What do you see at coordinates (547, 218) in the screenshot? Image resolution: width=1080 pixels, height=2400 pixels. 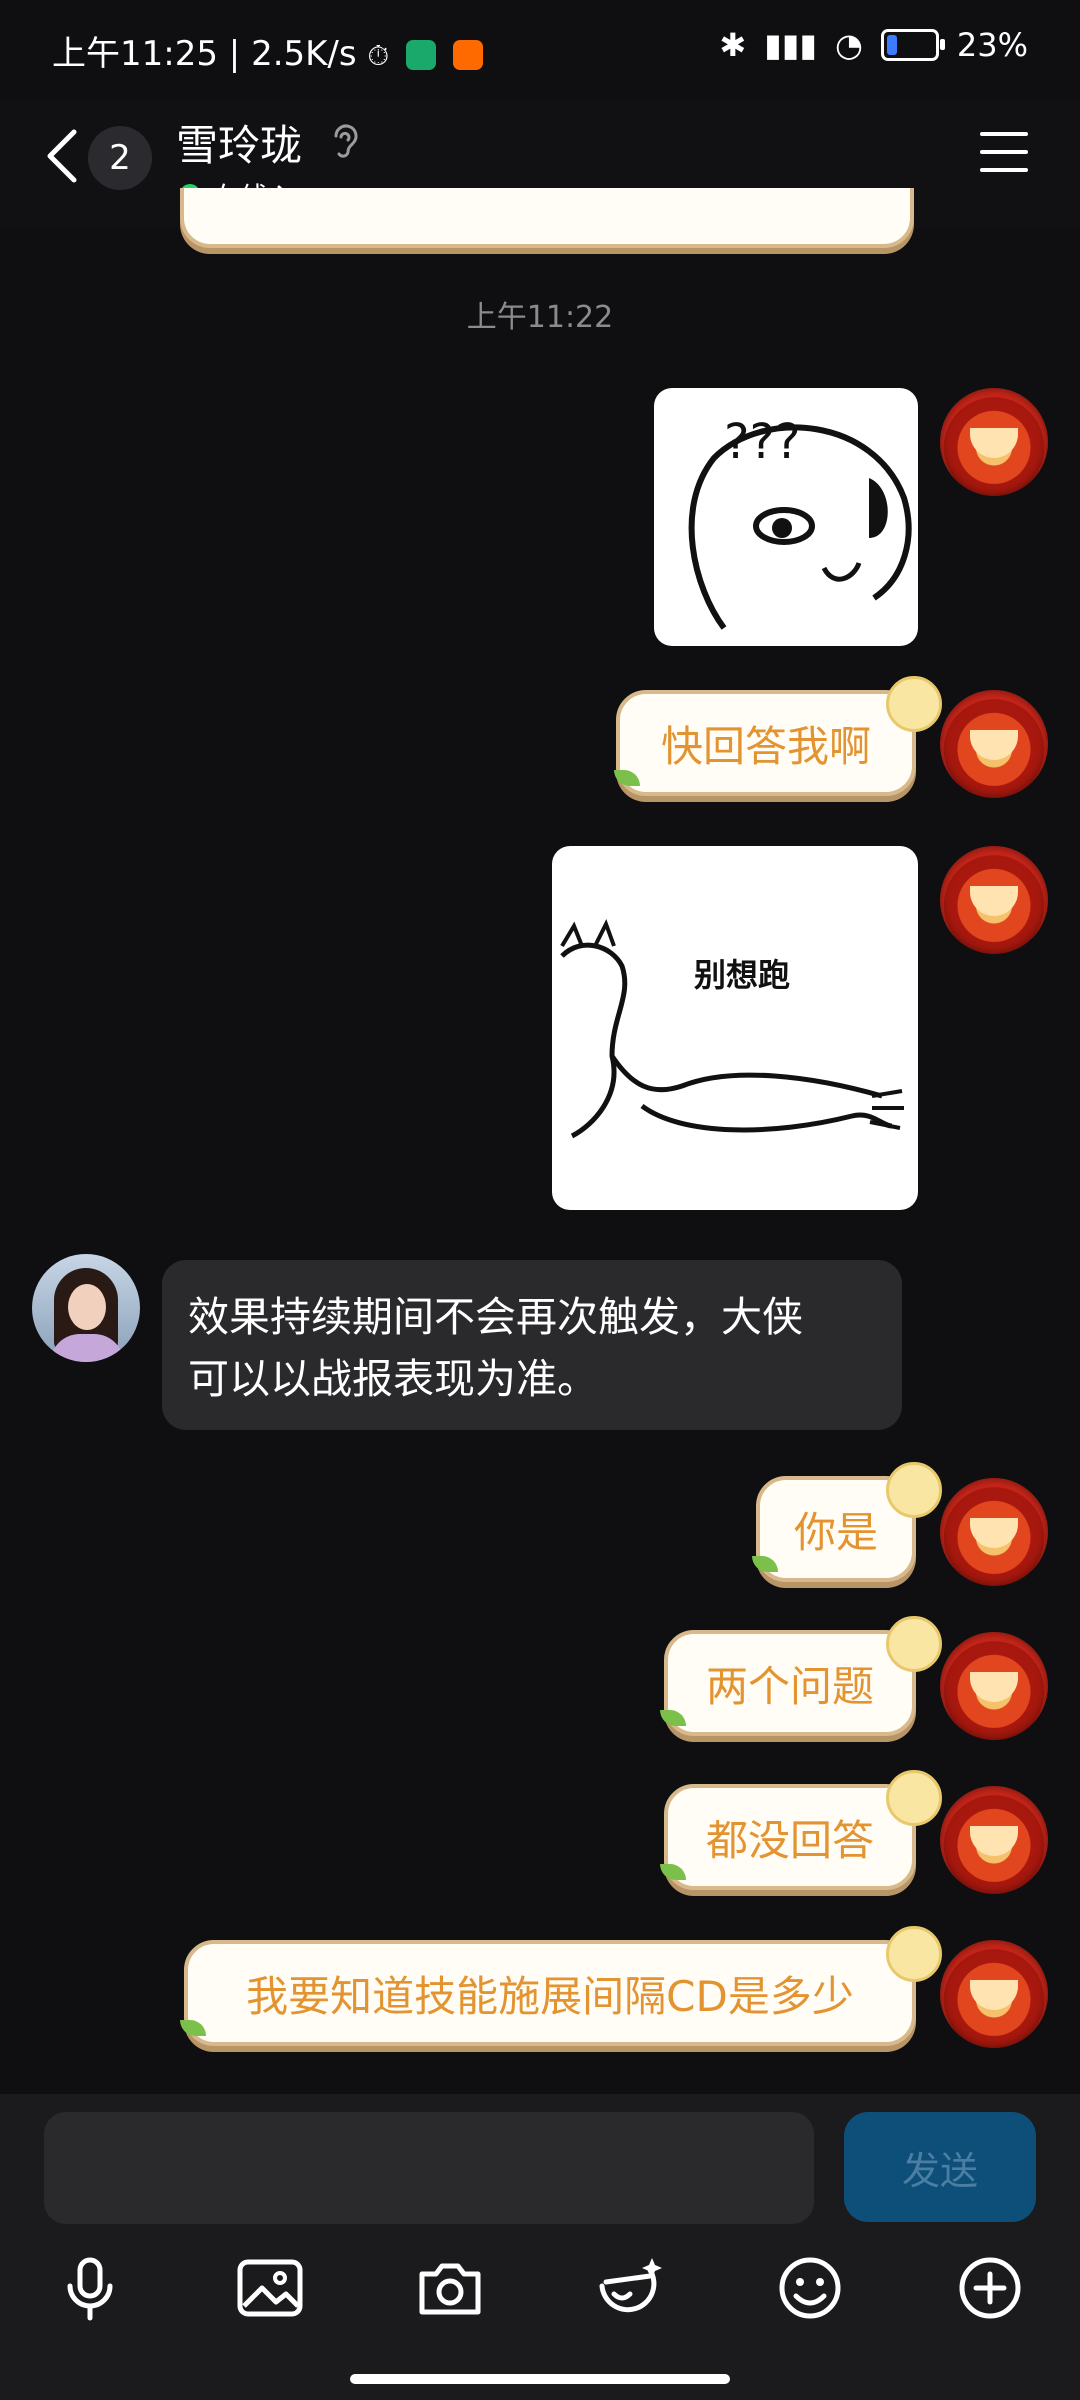 I see `previous-message-bubble` at bounding box center [547, 218].